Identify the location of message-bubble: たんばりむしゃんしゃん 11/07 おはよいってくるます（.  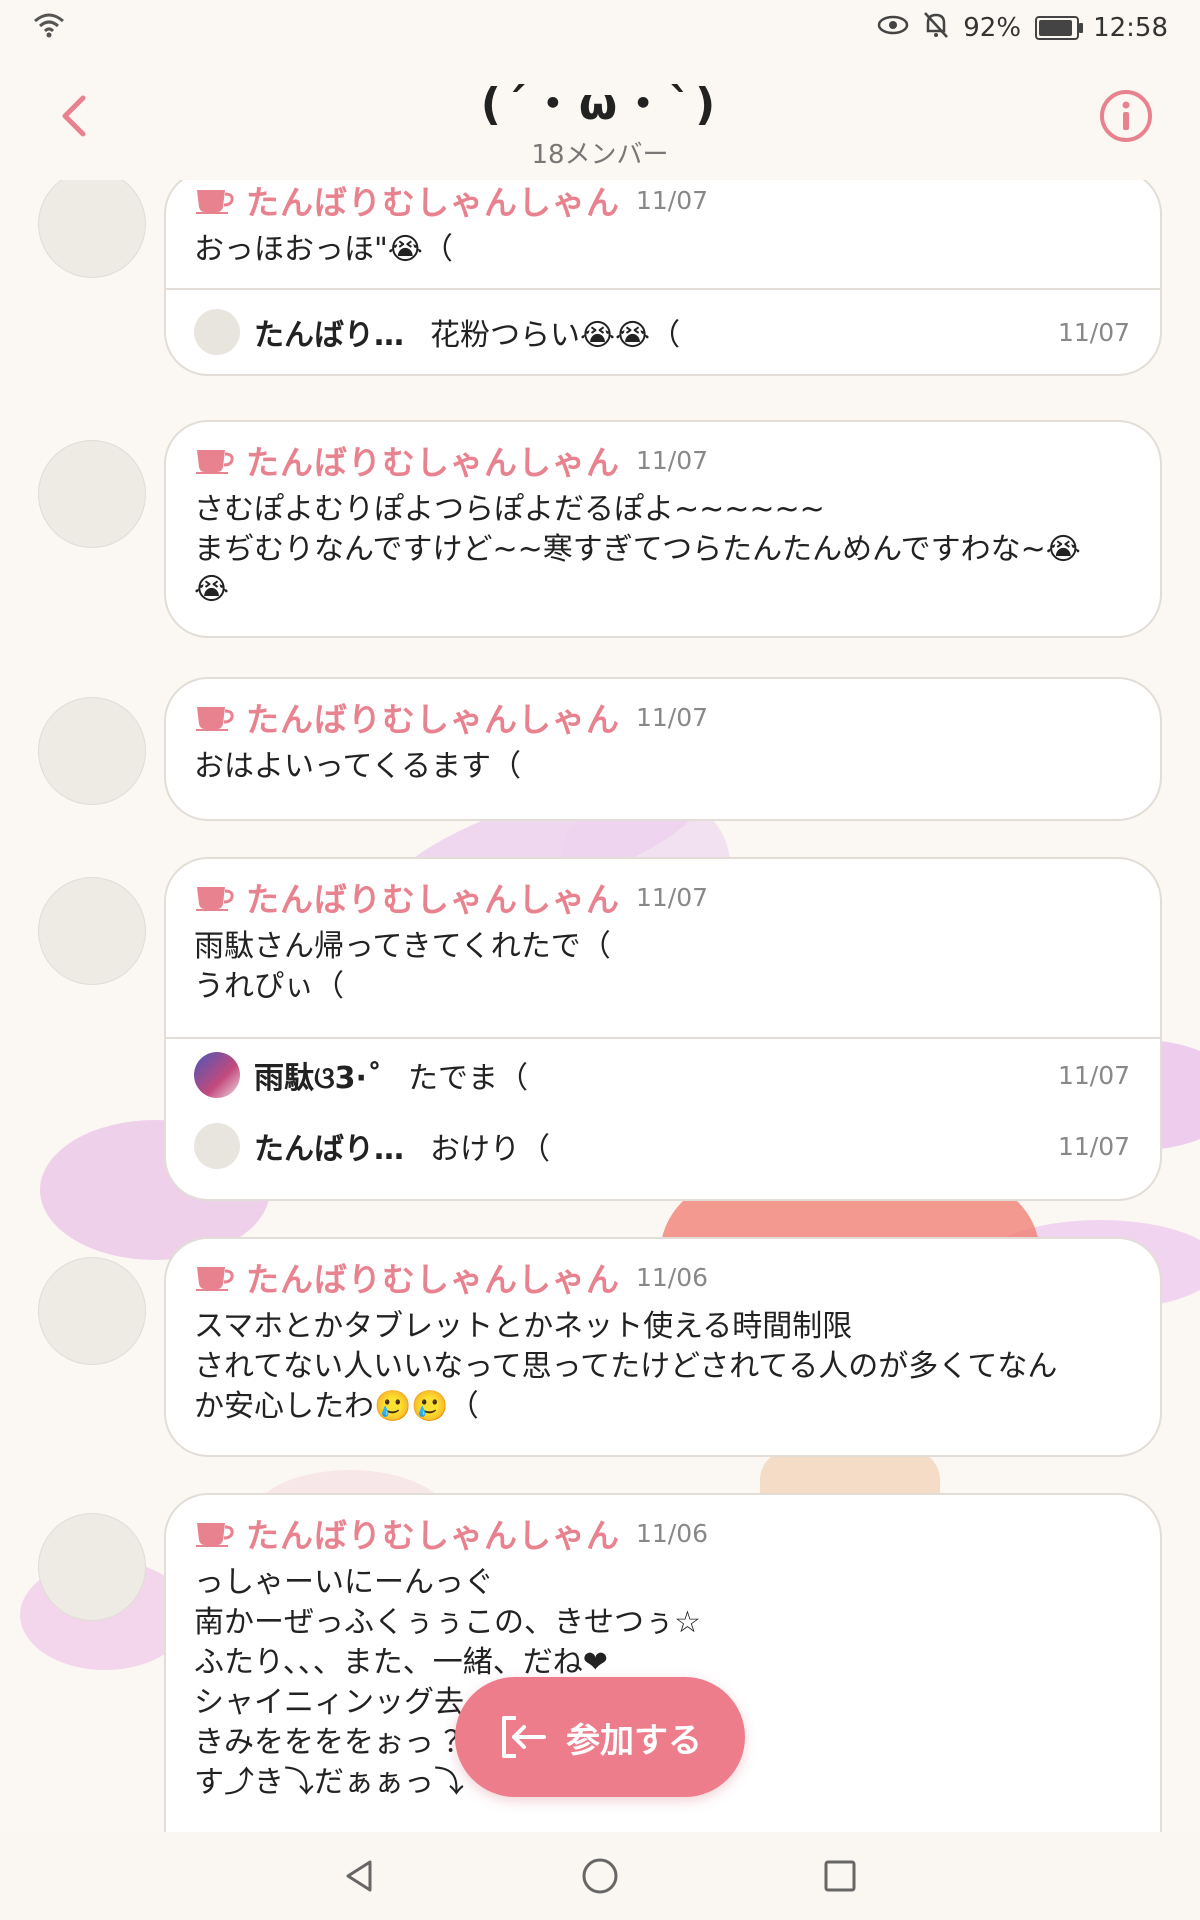
(663, 749).